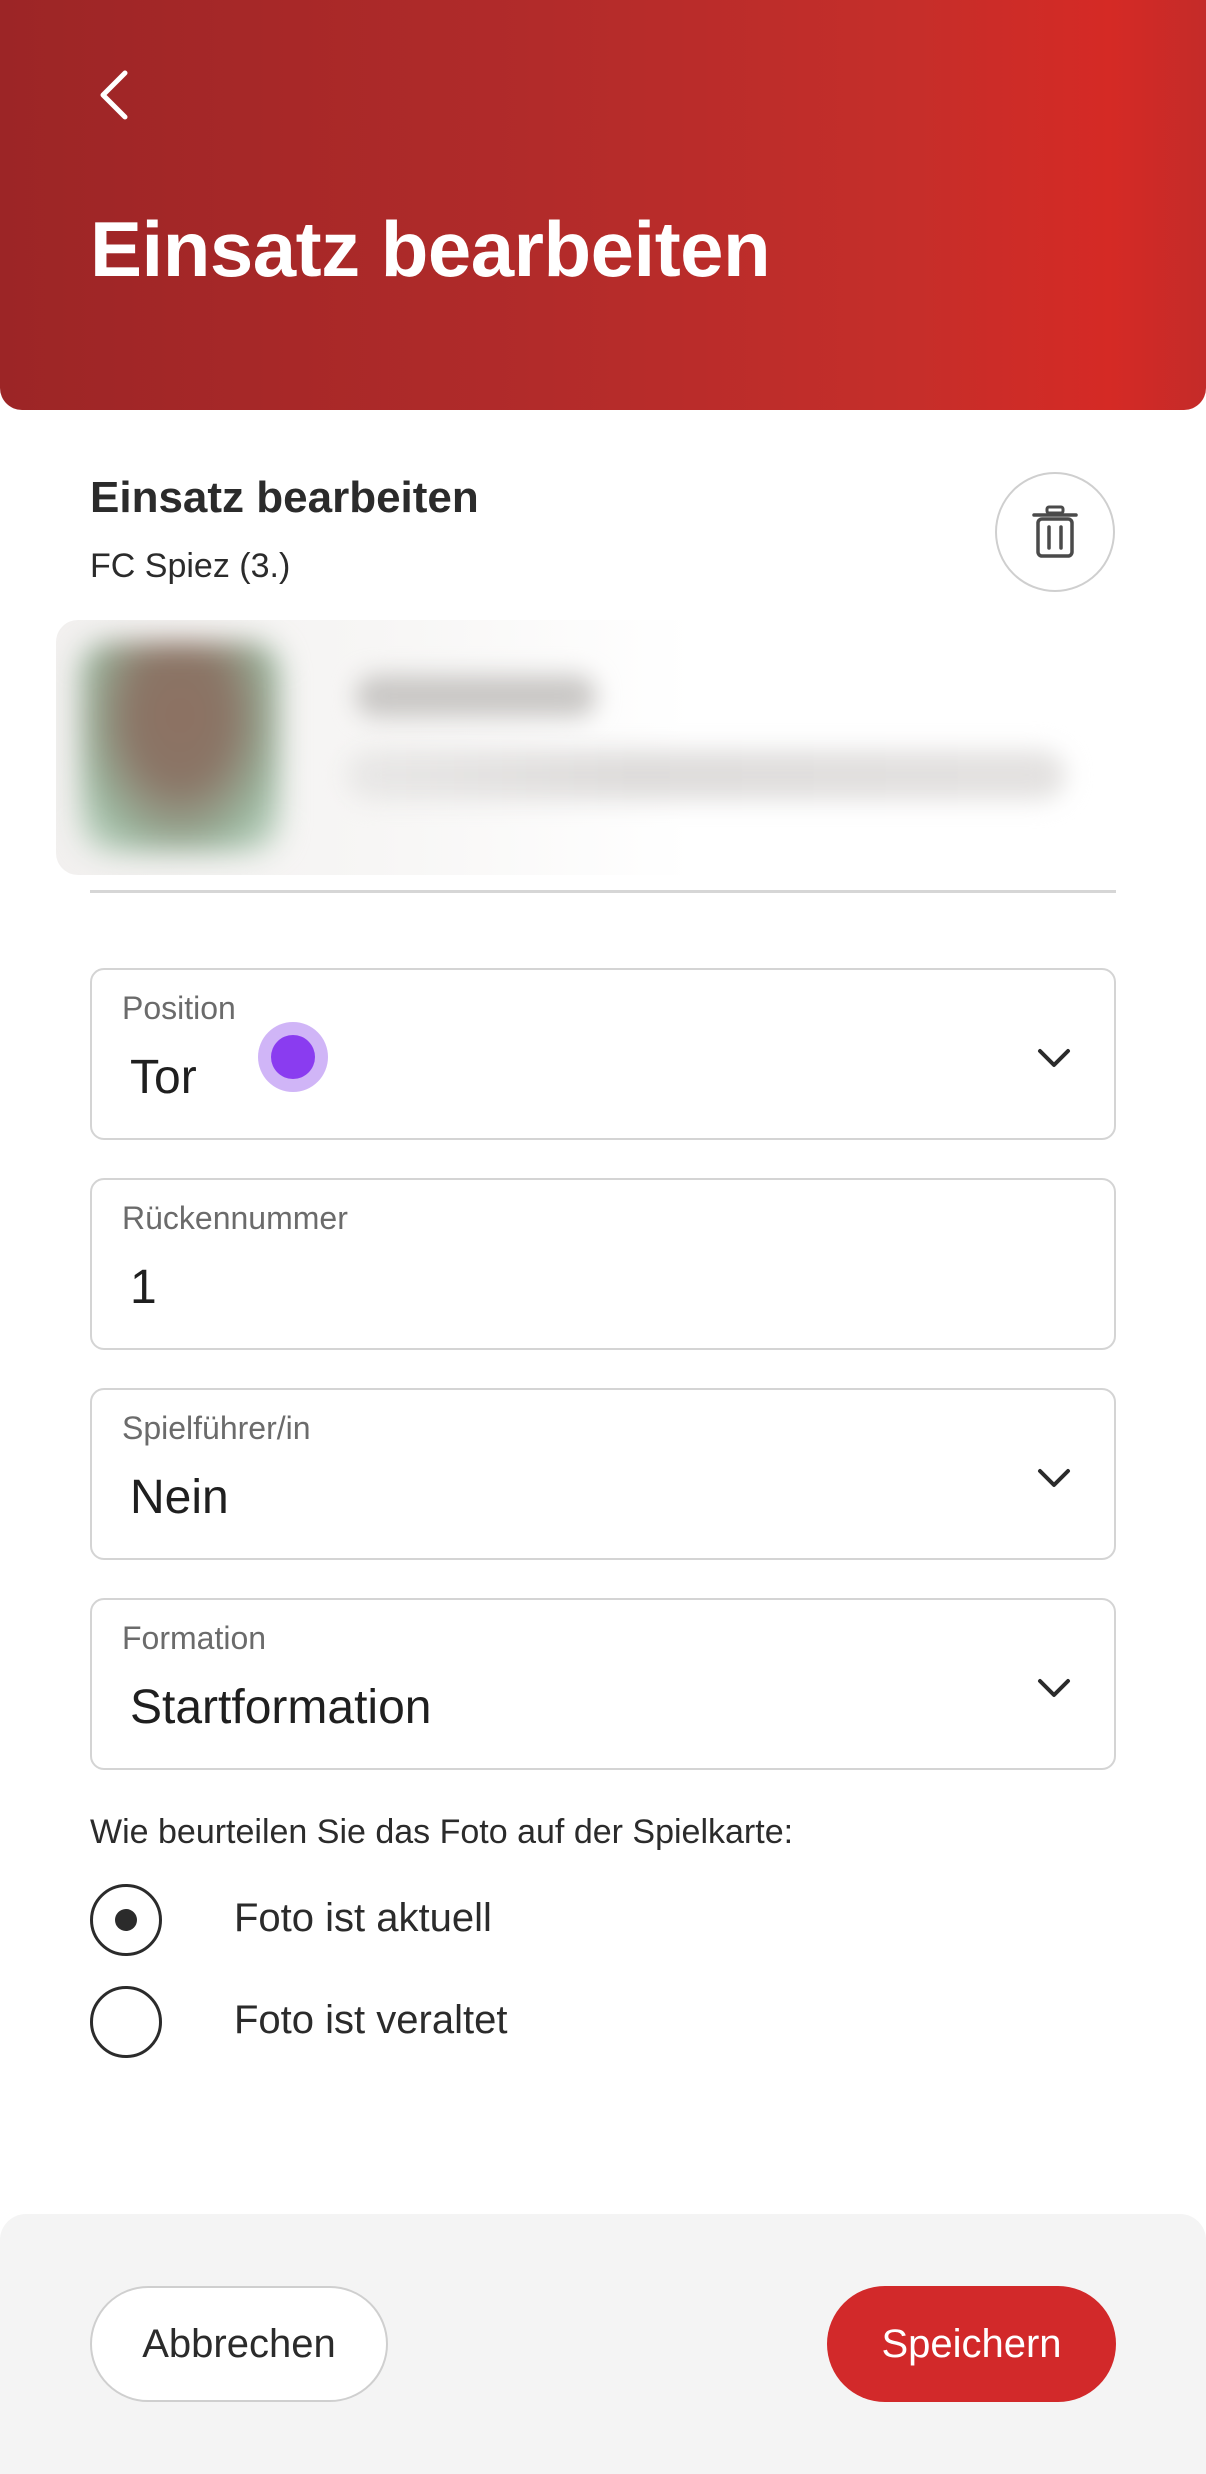  I want to click on delete-button, so click(1055, 532).